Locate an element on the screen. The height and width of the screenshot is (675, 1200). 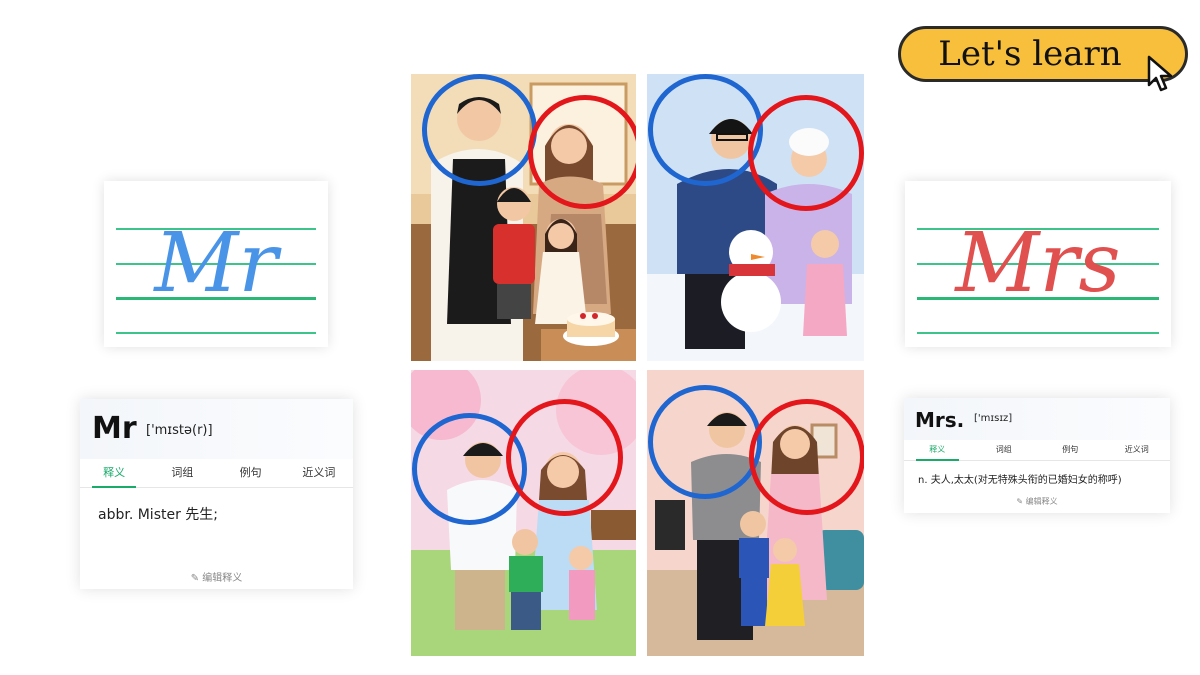
definition-text: n. 夫人,太太(对无特殊头衔的已婚妇女的称呼) is located at coordinates (1020, 480).